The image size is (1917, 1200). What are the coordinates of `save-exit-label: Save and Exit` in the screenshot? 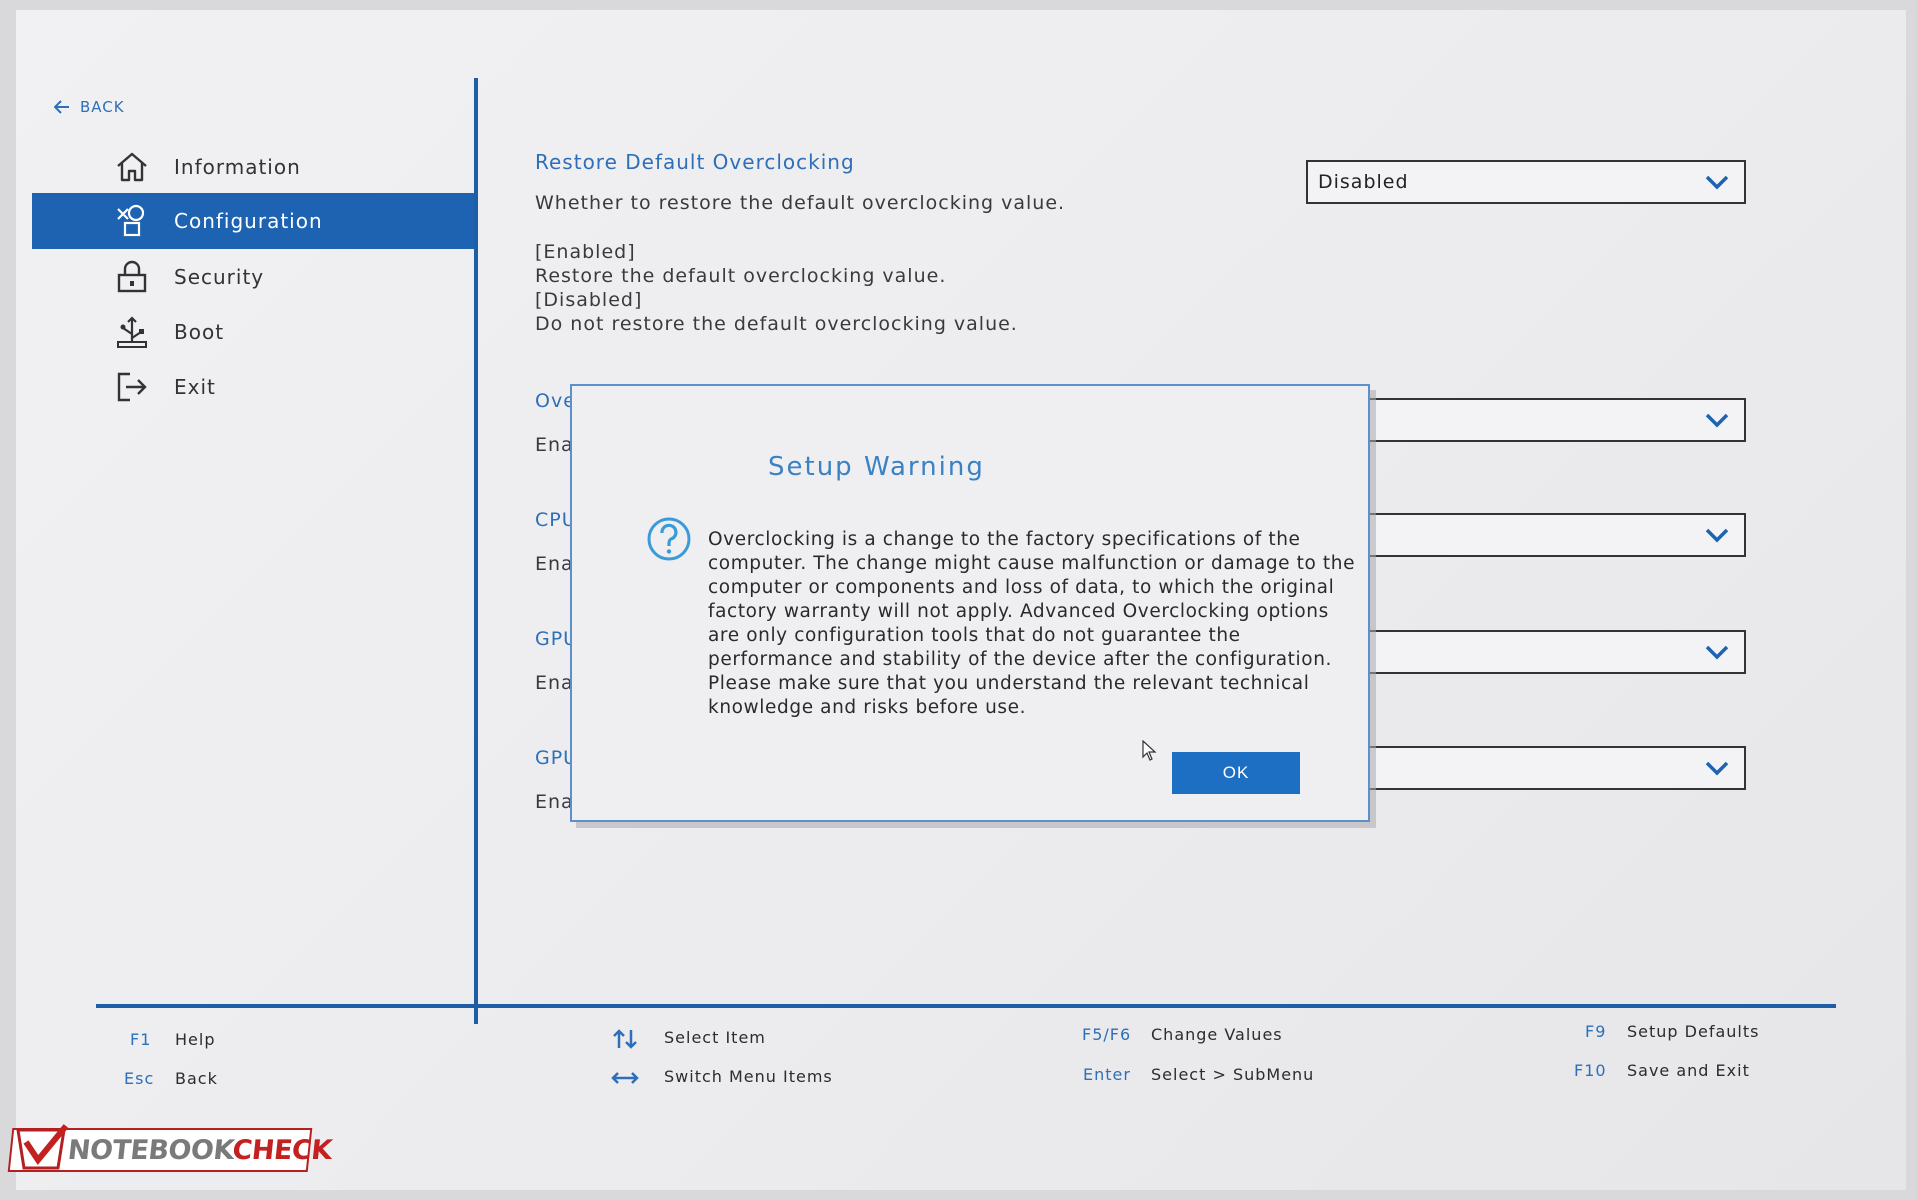 It's located at (1688, 1070).